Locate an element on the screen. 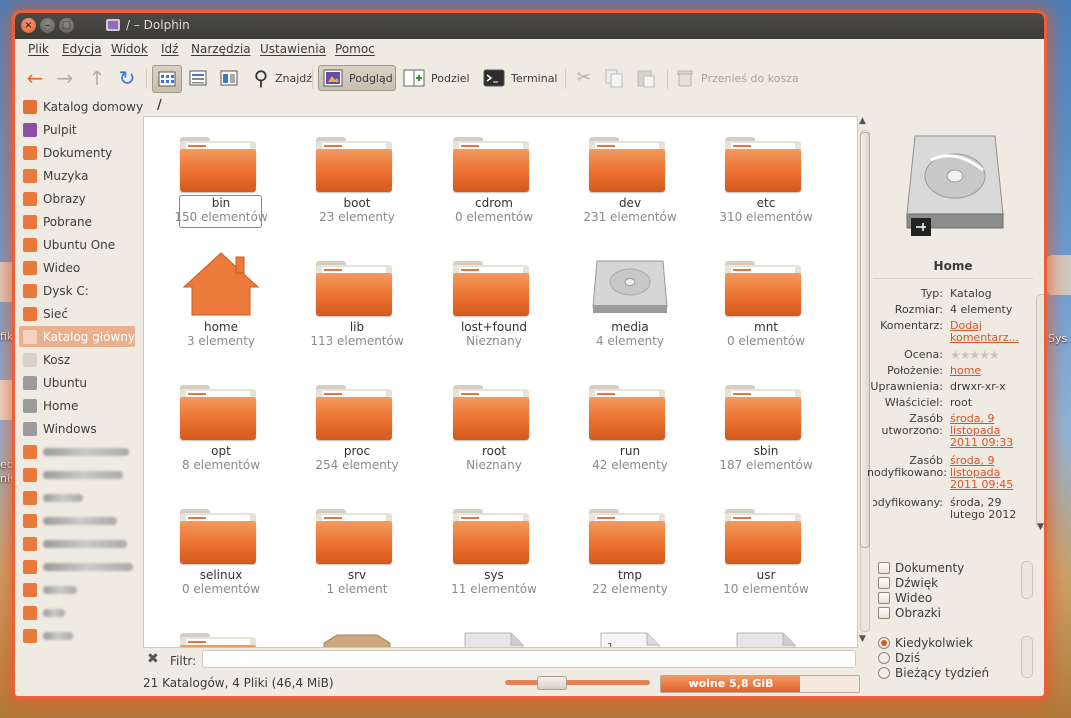  file-item: etc 310 elementów is located at coordinates (766, 175).